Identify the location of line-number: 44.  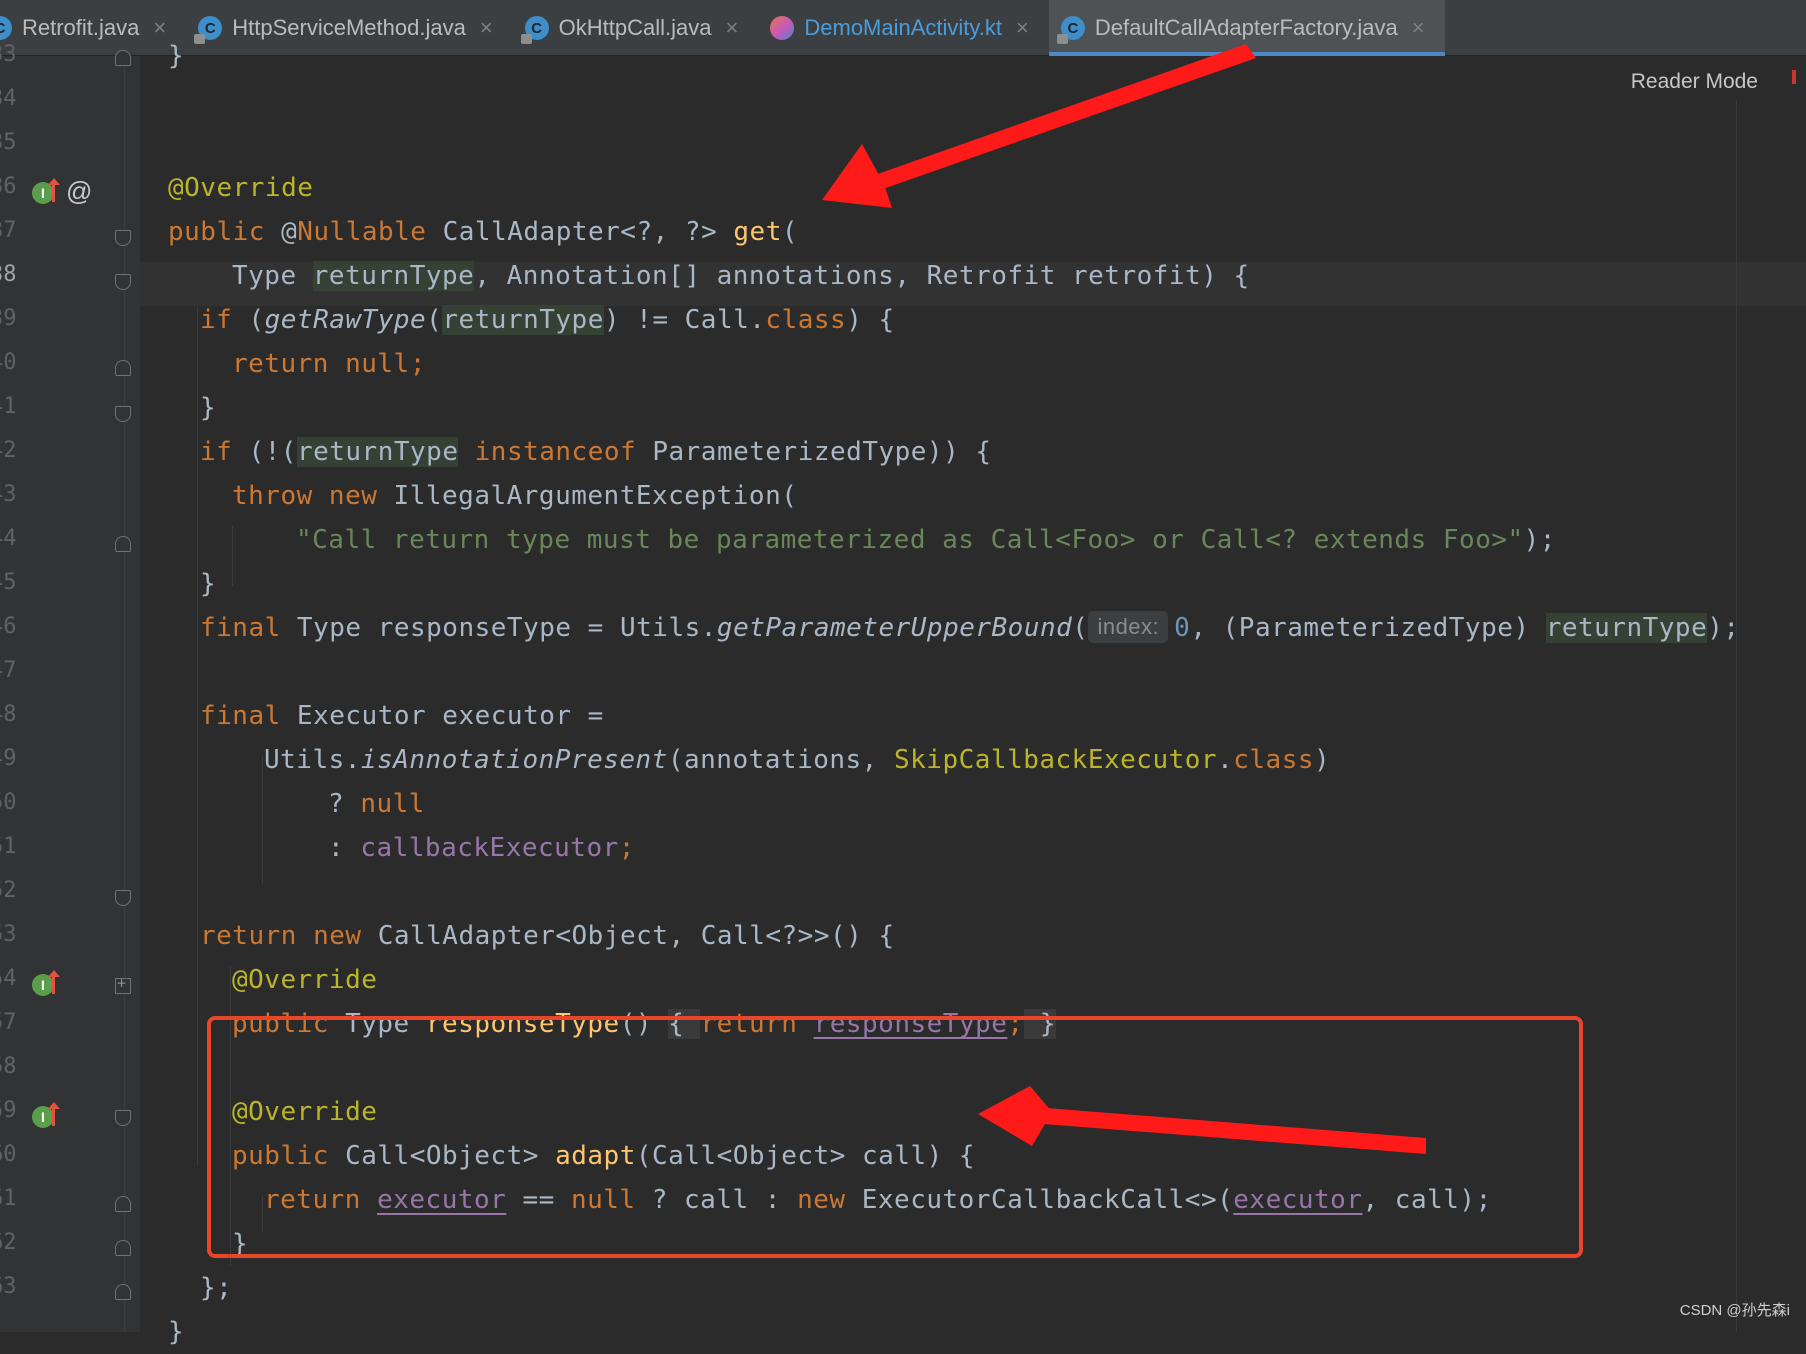
(8, 538).